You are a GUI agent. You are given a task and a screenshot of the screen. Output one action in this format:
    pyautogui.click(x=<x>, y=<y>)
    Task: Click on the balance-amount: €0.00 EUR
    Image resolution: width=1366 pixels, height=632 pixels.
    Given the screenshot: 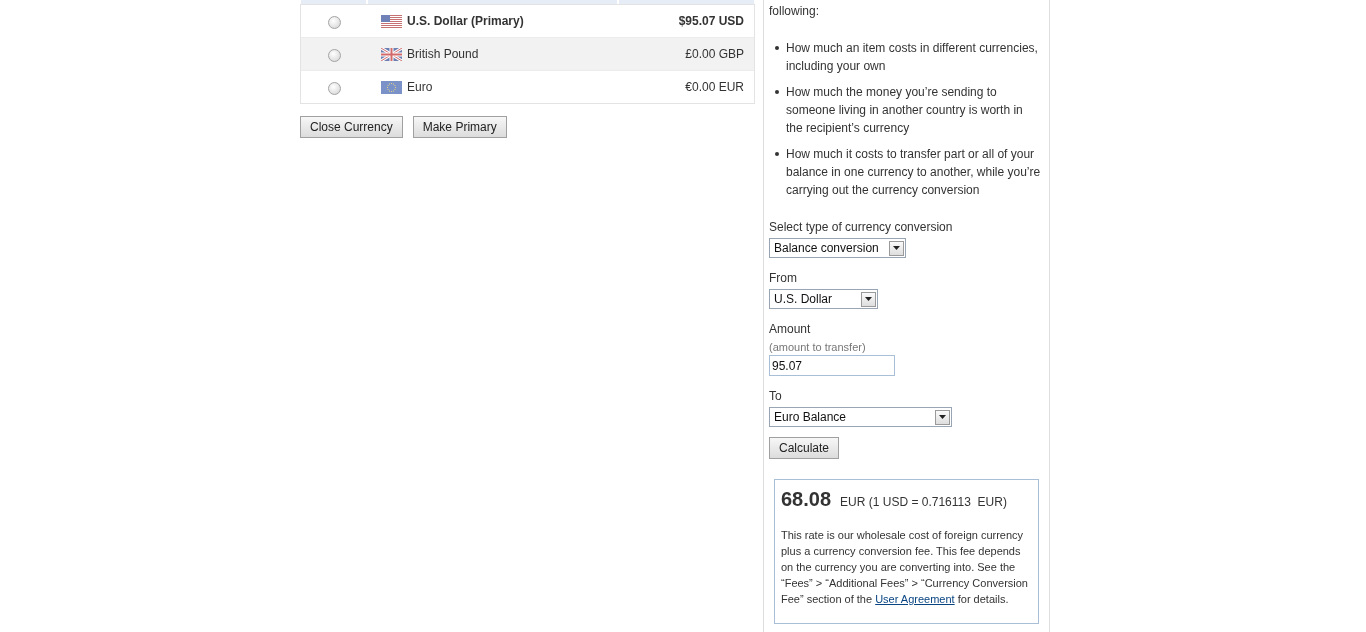 What is the action you would take?
    pyautogui.click(x=714, y=87)
    